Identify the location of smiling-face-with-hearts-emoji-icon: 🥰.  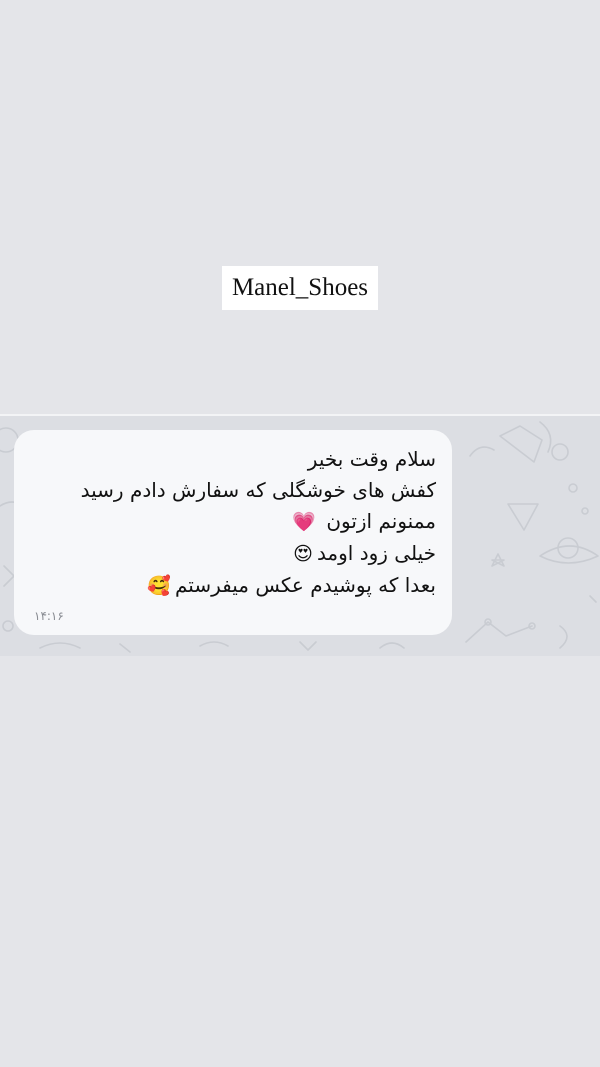
(159, 586).